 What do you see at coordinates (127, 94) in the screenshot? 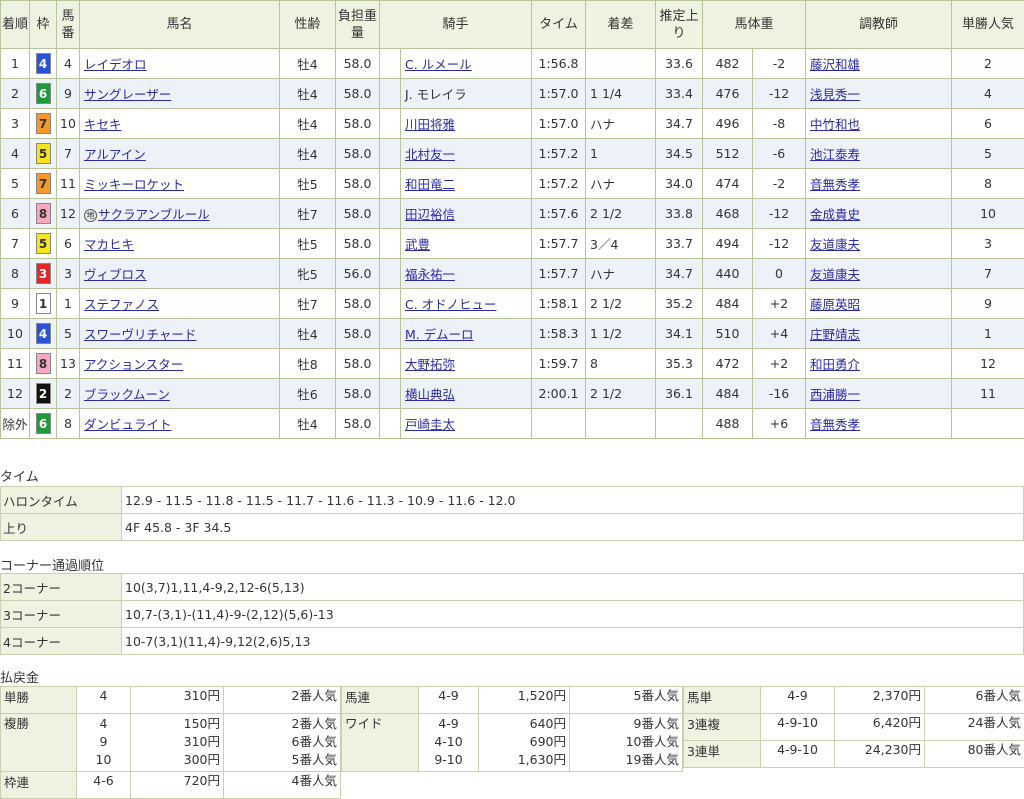
I see `horse-link: サングレーザー` at bounding box center [127, 94].